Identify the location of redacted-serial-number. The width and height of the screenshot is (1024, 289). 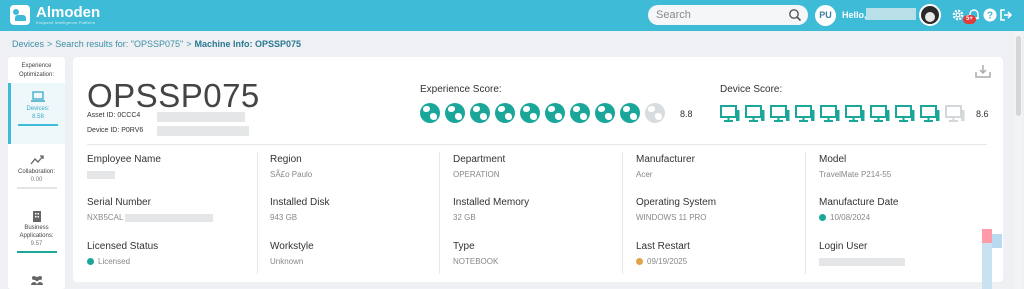
(169, 218).